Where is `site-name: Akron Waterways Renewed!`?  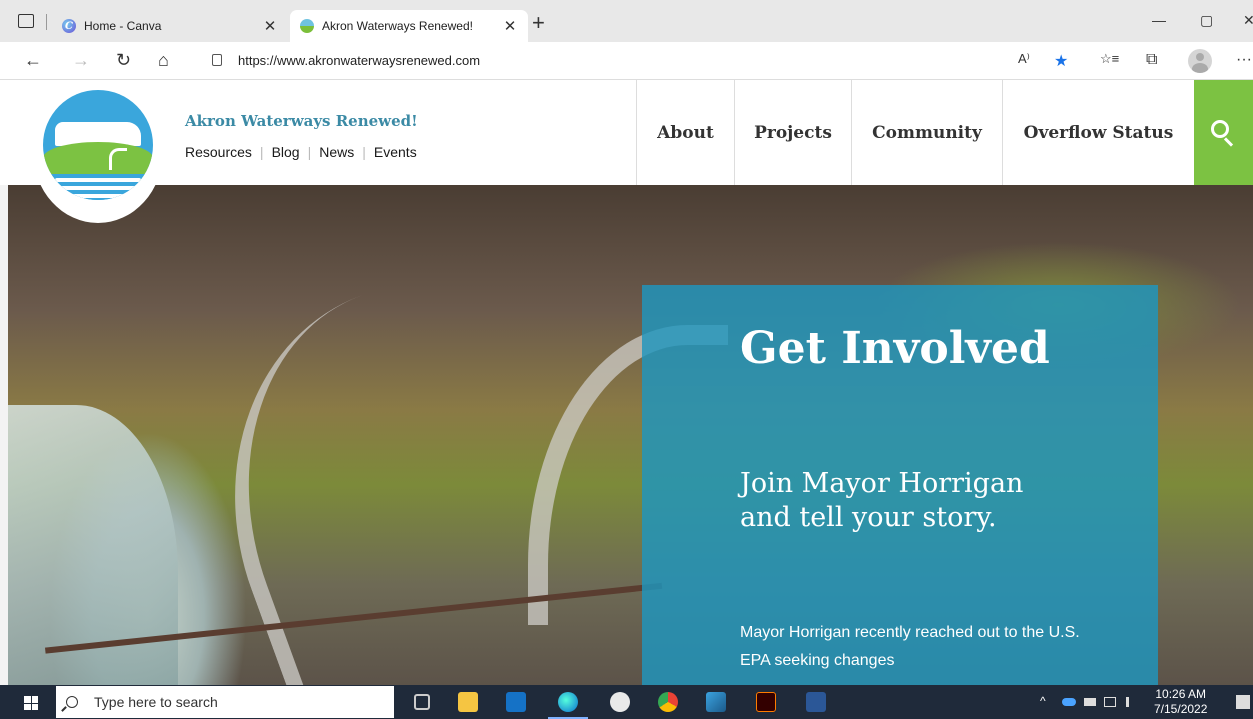 site-name: Akron Waterways Renewed! is located at coordinates (301, 121).